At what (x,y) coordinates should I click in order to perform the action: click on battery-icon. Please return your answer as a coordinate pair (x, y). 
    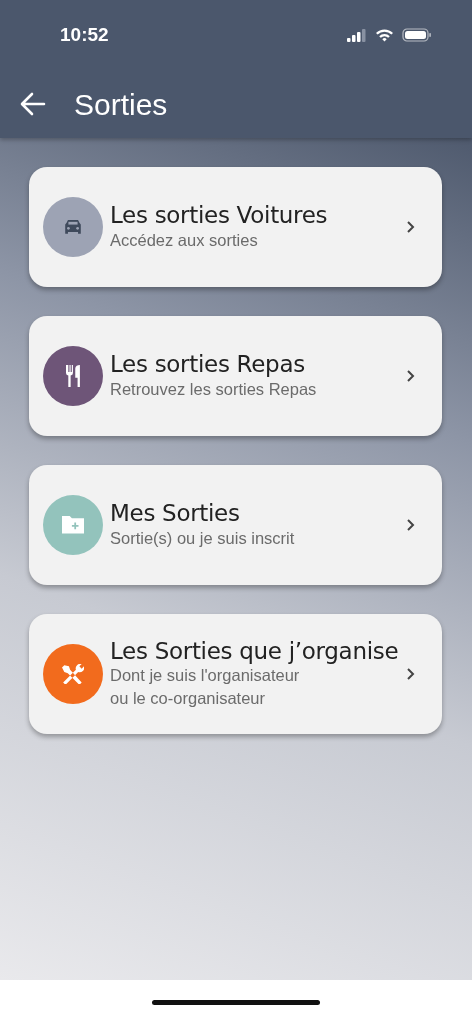
    Looking at the image, I should click on (417, 35).